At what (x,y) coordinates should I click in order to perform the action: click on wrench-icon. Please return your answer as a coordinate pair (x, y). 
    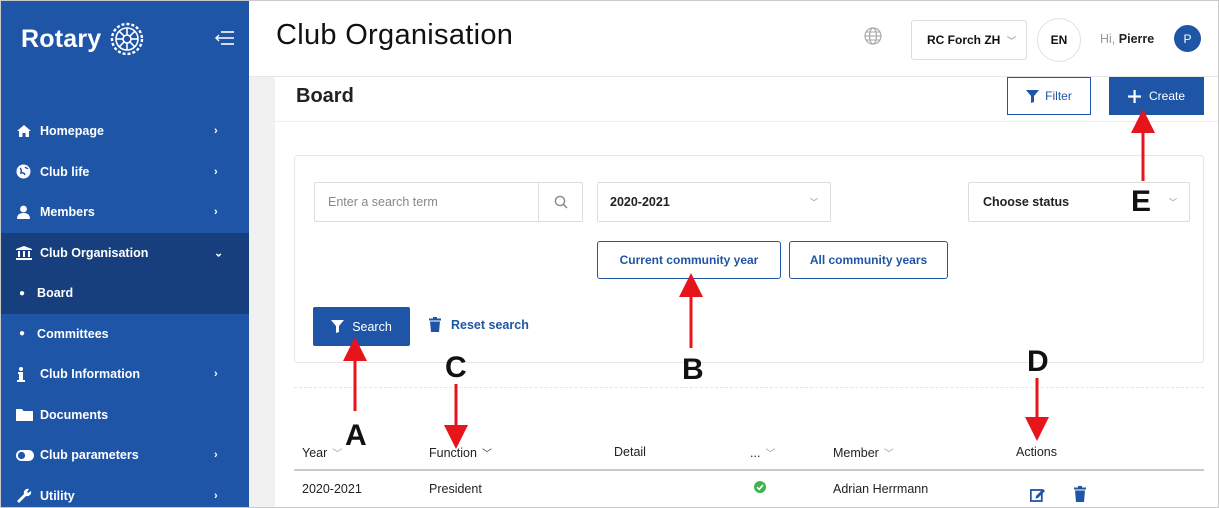
    Looking at the image, I should click on (26, 496).